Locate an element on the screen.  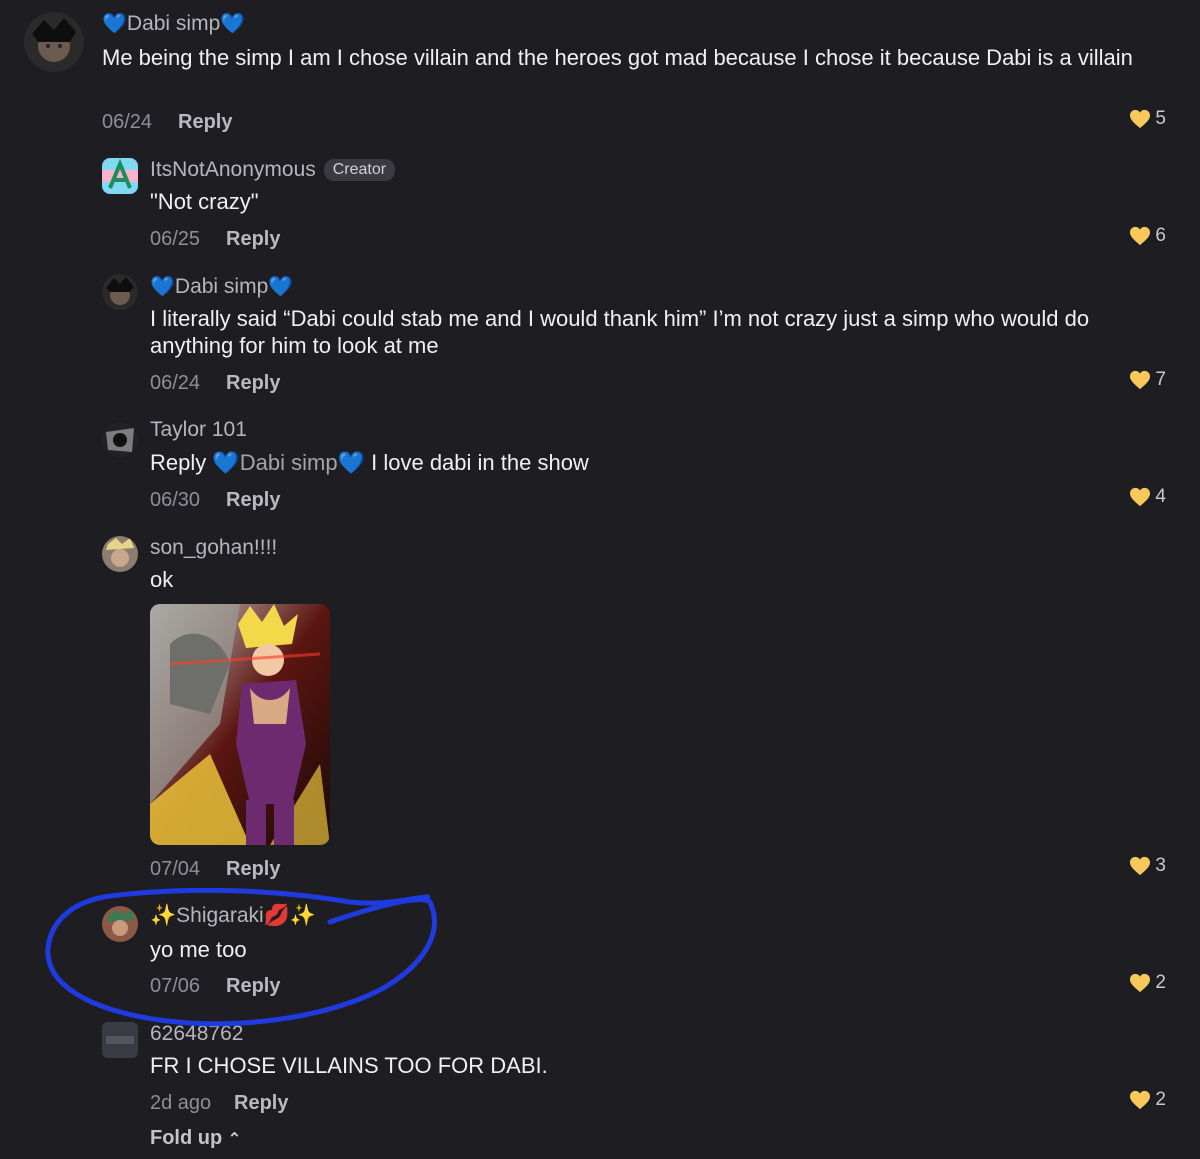
reply-prefix: Reply is located at coordinates (178, 462).